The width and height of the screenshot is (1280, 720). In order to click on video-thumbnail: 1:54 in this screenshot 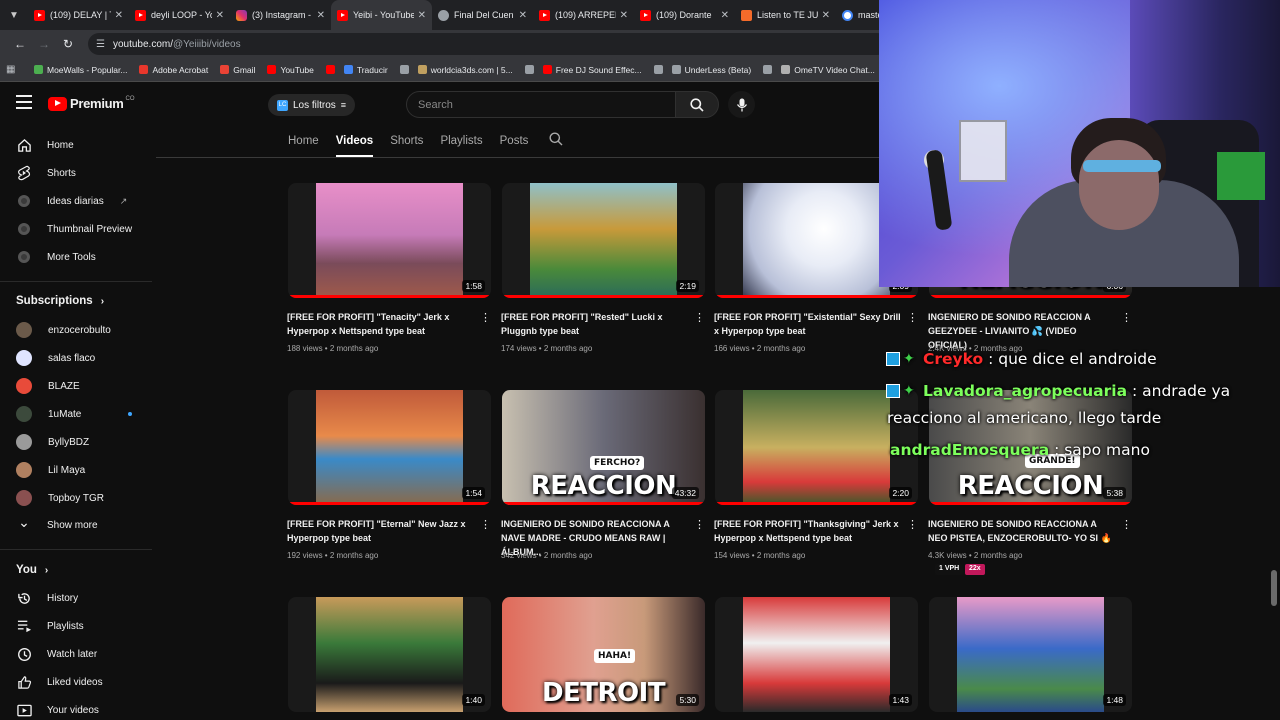, I will do `click(389, 447)`.